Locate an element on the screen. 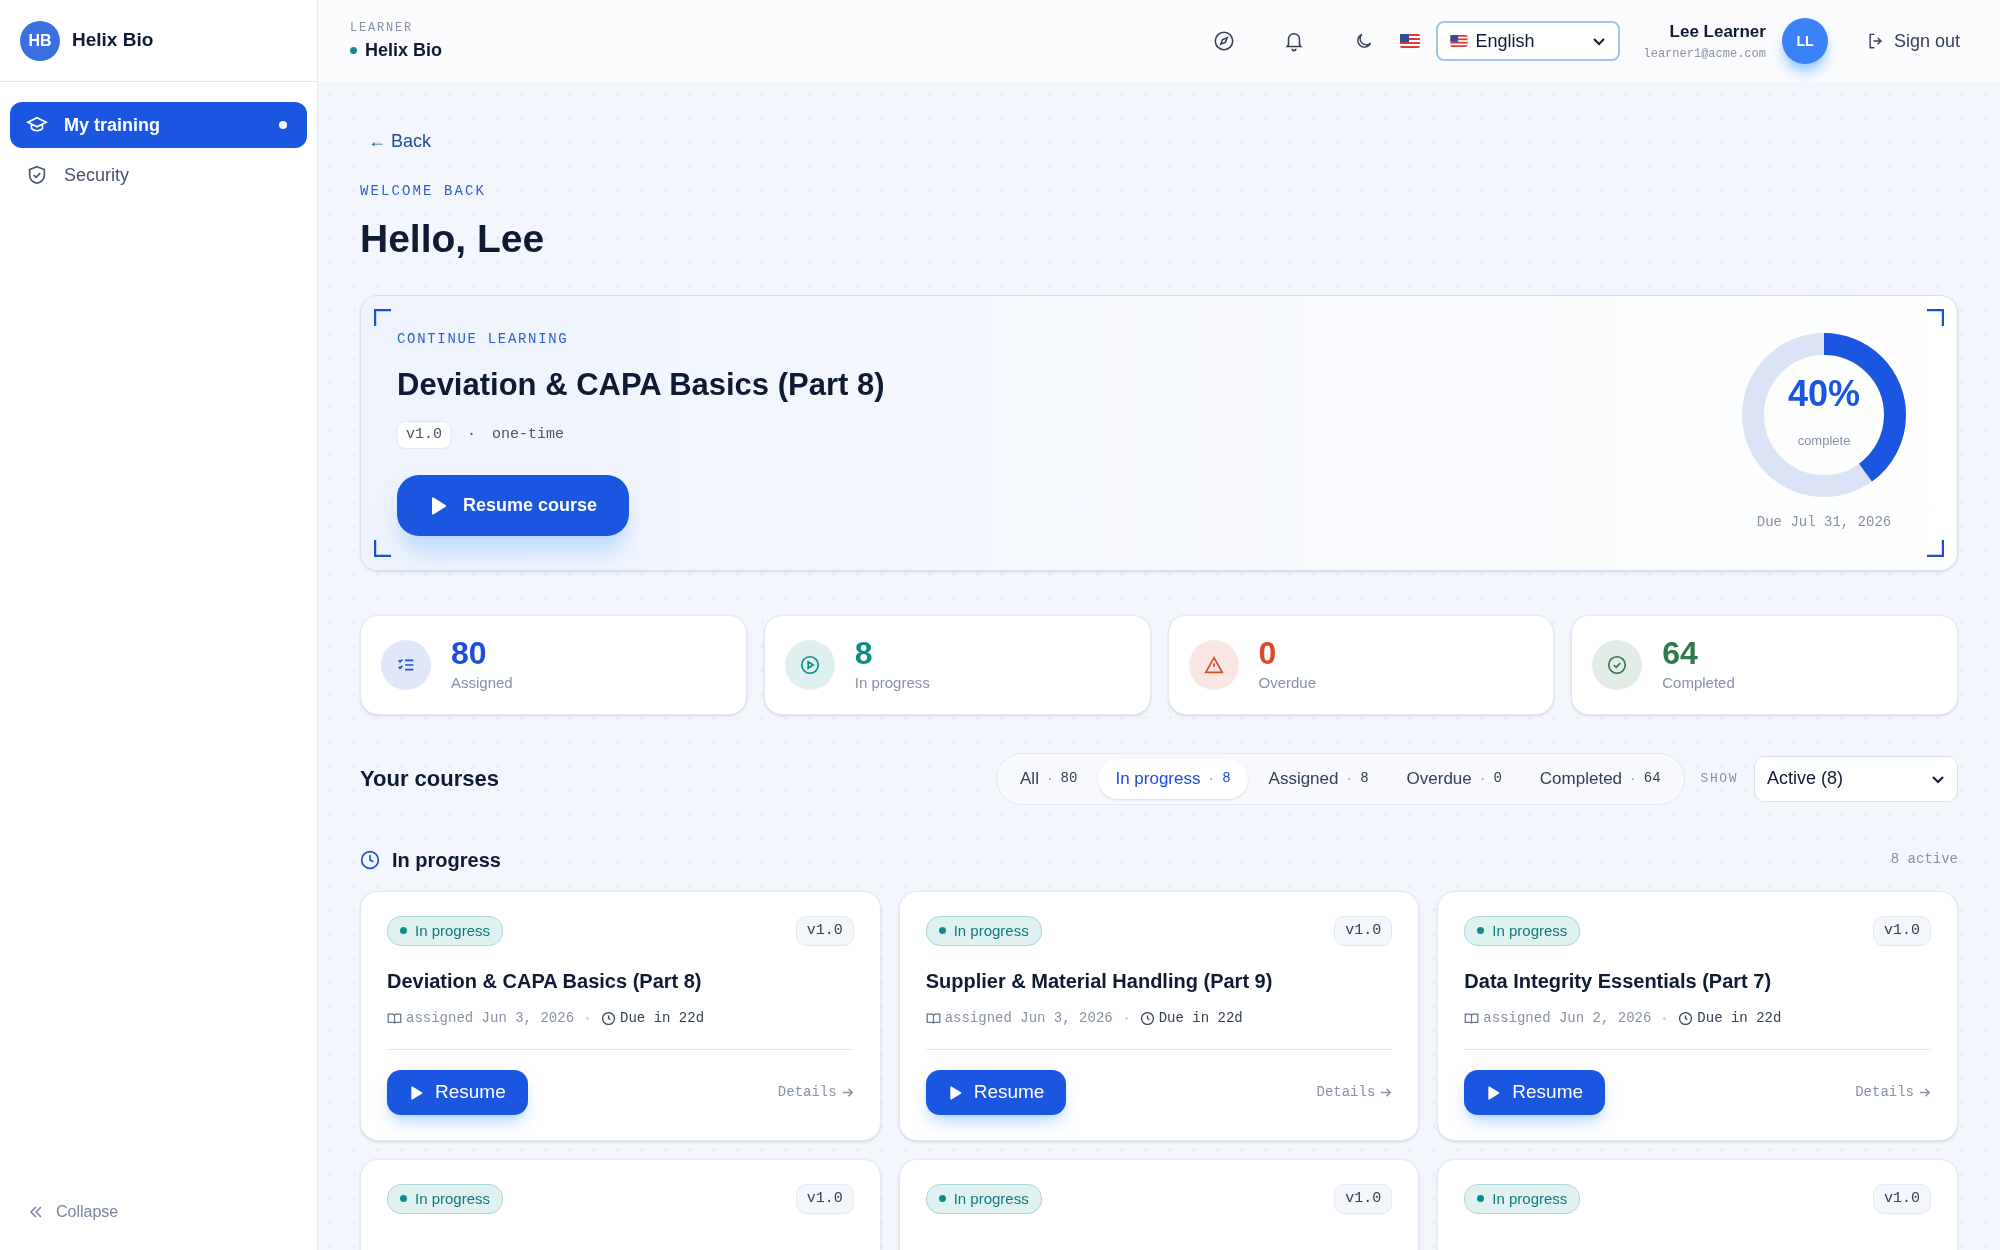  group-heading: In progress is located at coordinates (446, 860).